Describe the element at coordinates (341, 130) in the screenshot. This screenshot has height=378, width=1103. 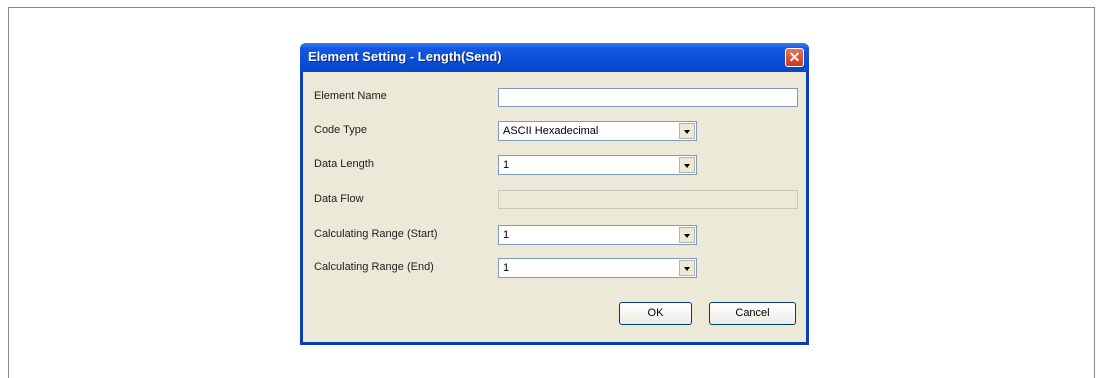
I see `code-type-label: Code Type` at that location.